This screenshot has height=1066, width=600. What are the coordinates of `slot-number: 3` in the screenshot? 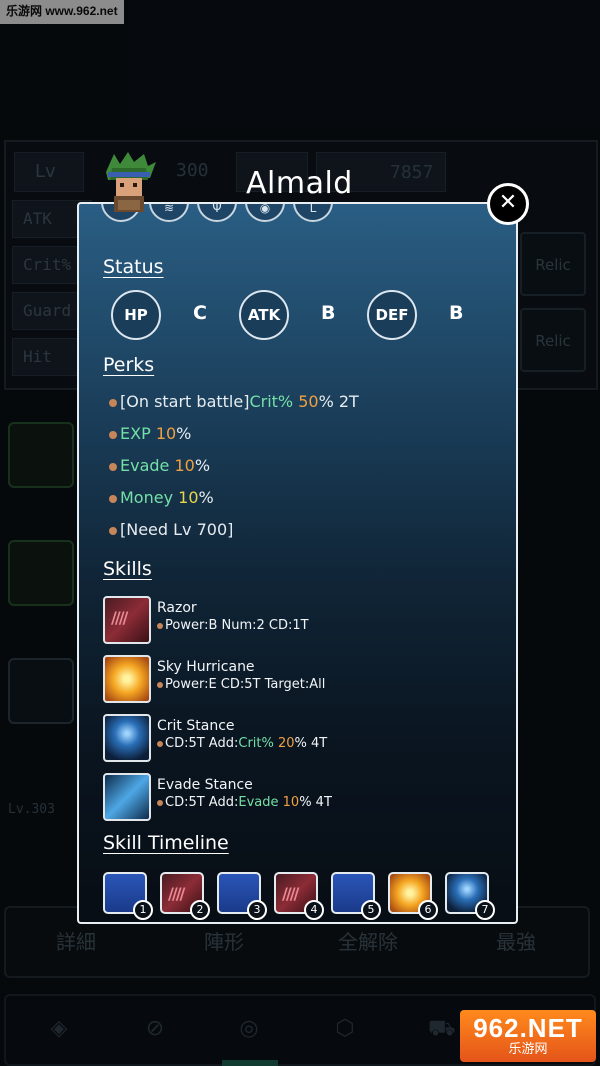 It's located at (257, 910).